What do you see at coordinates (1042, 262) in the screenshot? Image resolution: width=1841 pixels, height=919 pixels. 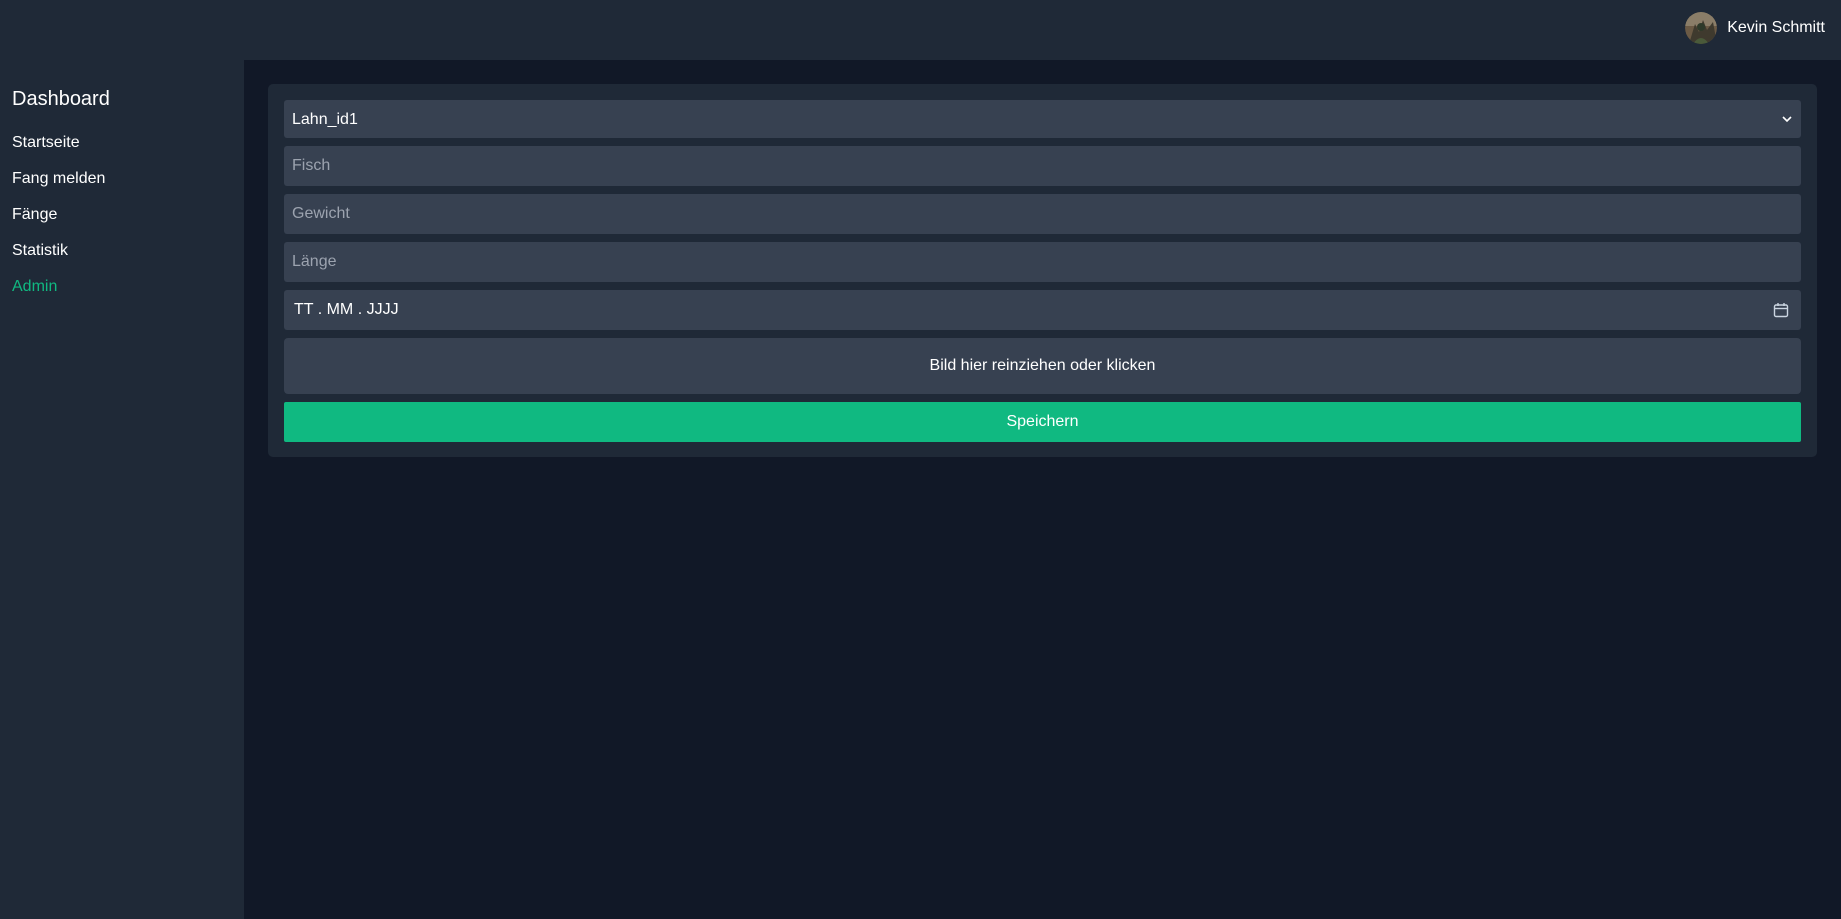 I see `length-input` at bounding box center [1042, 262].